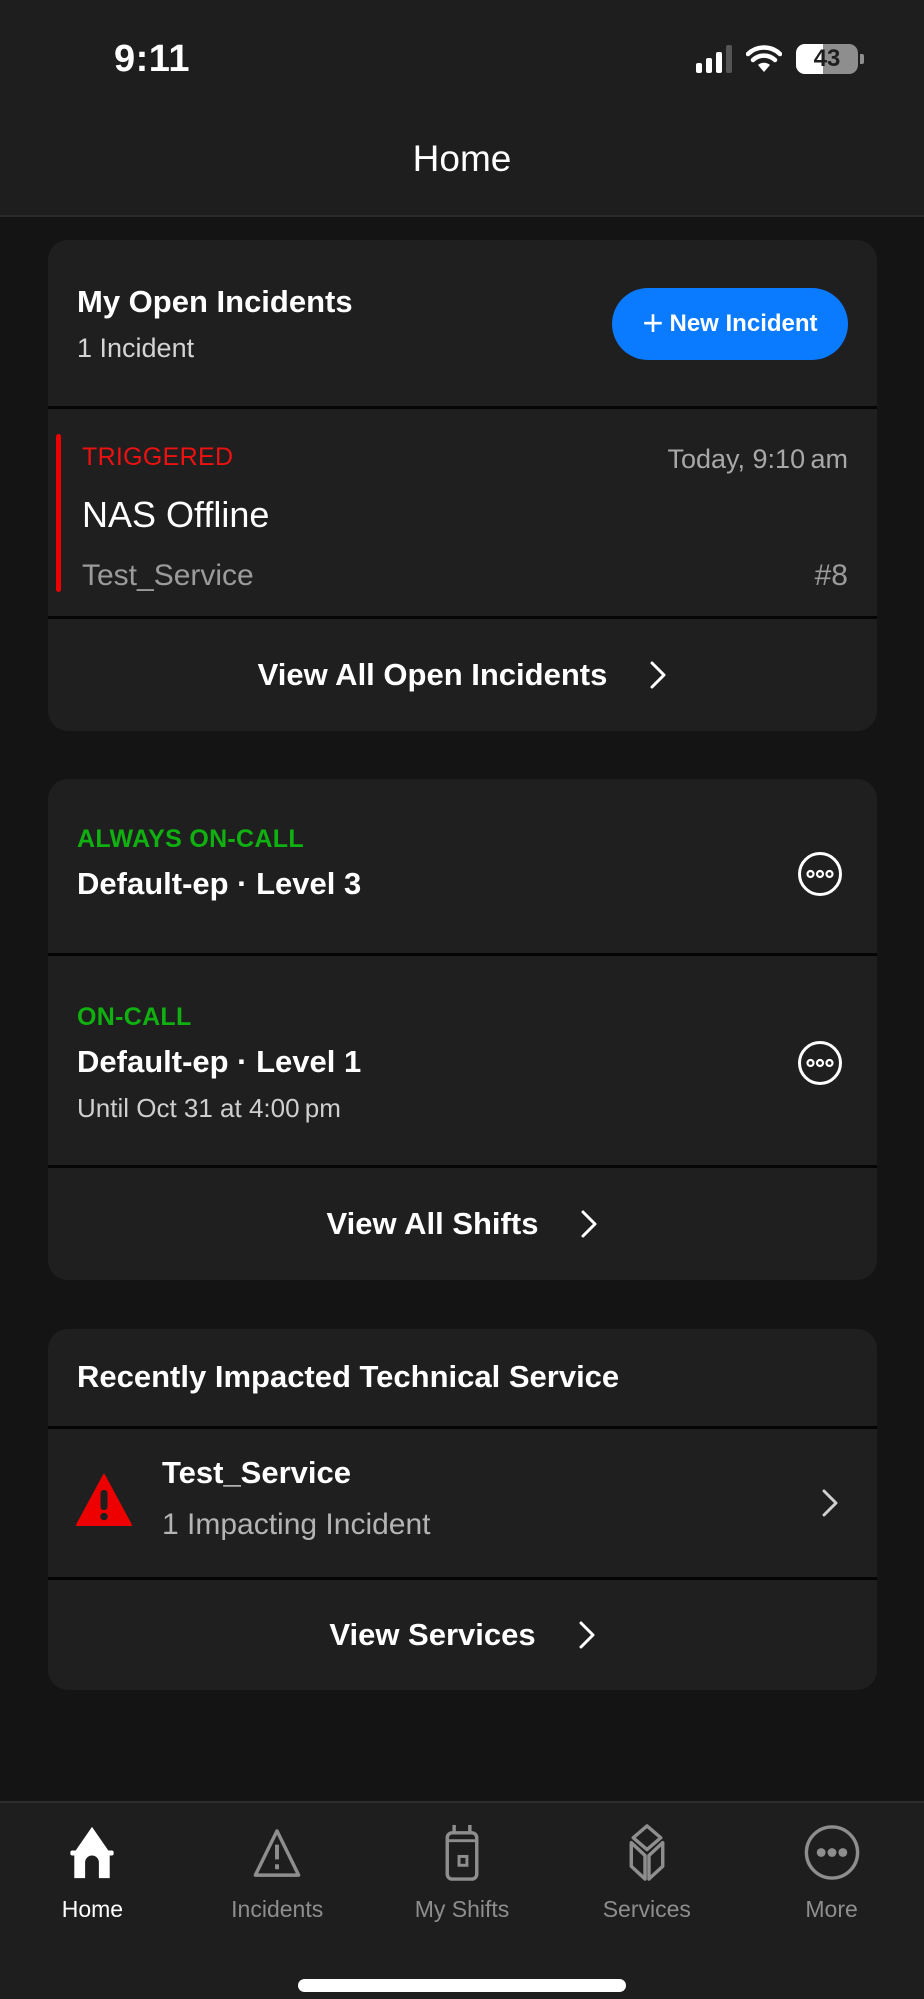 Image resolution: width=924 pixels, height=1999 pixels. What do you see at coordinates (462, 55) in the screenshot?
I see `status-bar: 9:11 43` at bounding box center [462, 55].